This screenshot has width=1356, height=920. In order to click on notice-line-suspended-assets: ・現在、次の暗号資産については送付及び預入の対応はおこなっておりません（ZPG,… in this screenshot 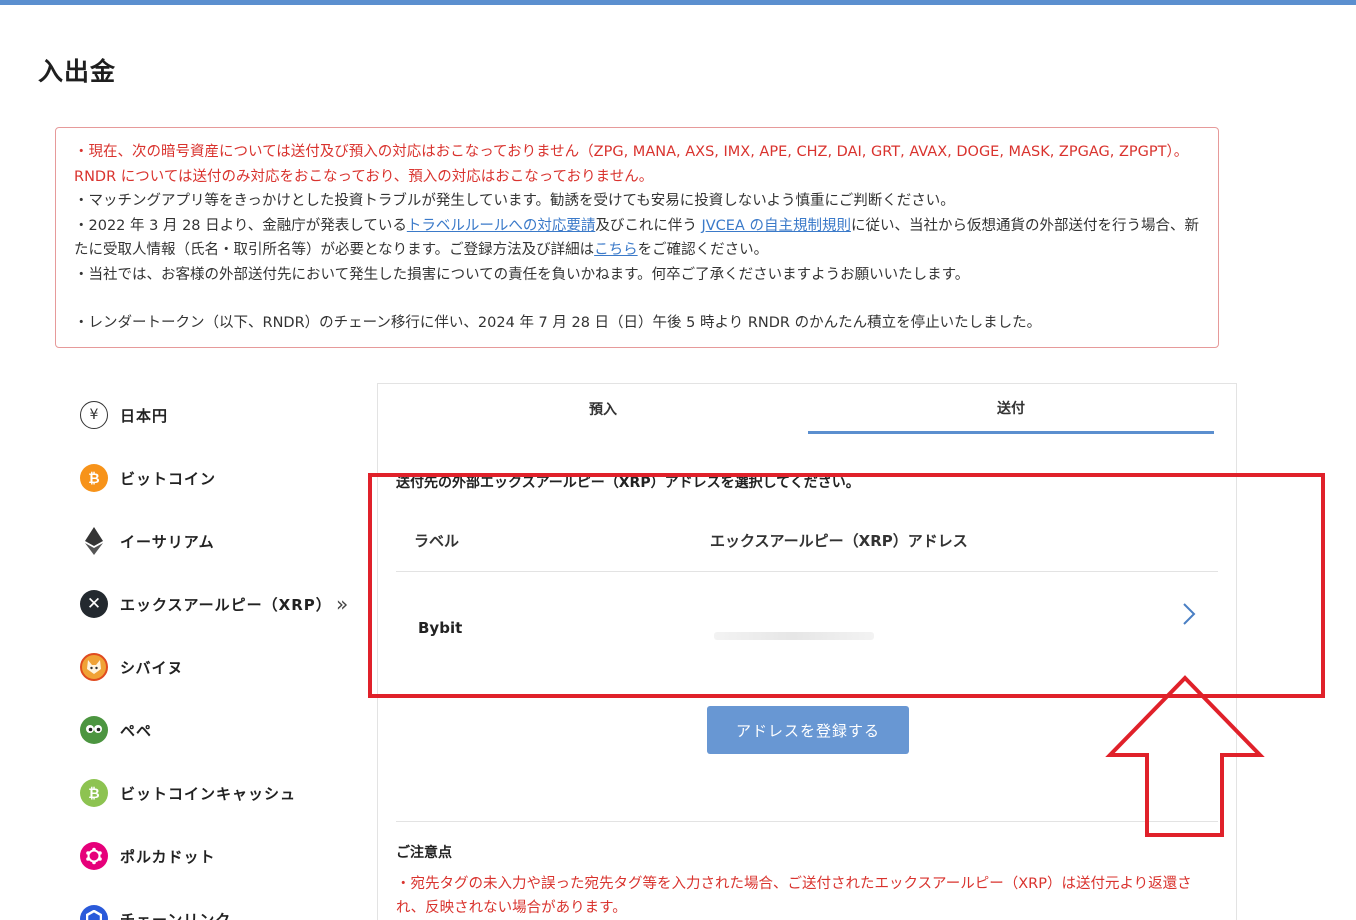, I will do `click(631, 164)`.